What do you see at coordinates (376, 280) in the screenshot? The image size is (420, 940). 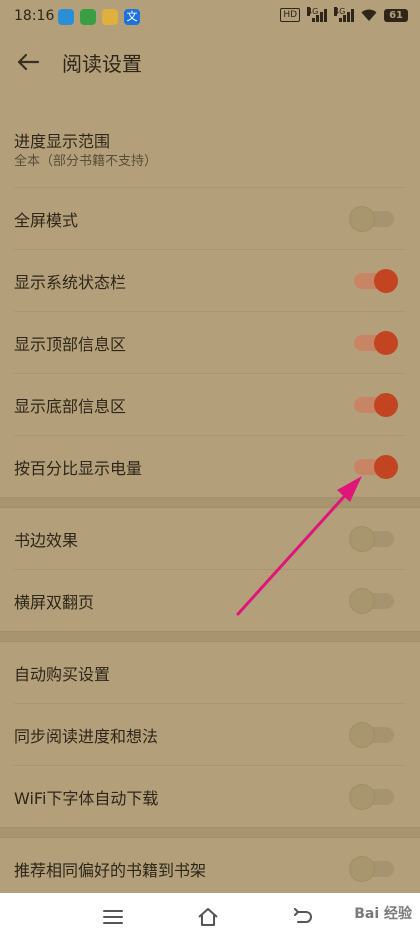 I see `system-status-bar-toggle` at bounding box center [376, 280].